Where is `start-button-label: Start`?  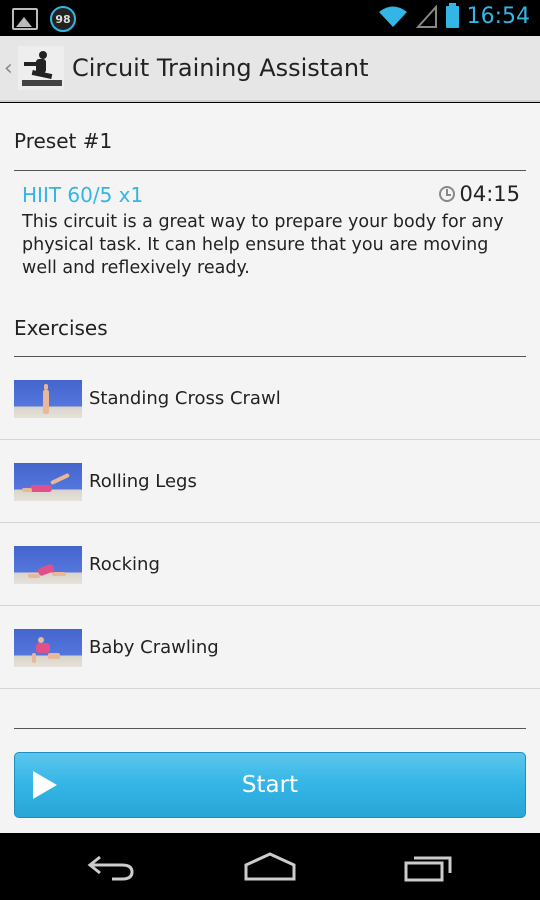
start-button-label: Start is located at coordinates (270, 785).